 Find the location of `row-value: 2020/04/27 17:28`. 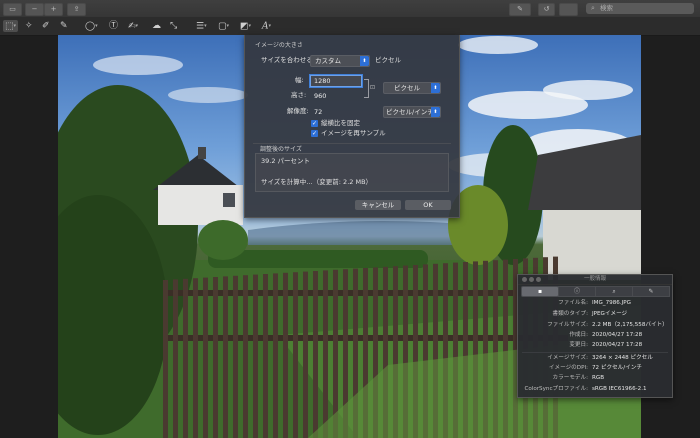

row-value: 2020/04/27 17:28 is located at coordinates (617, 345).